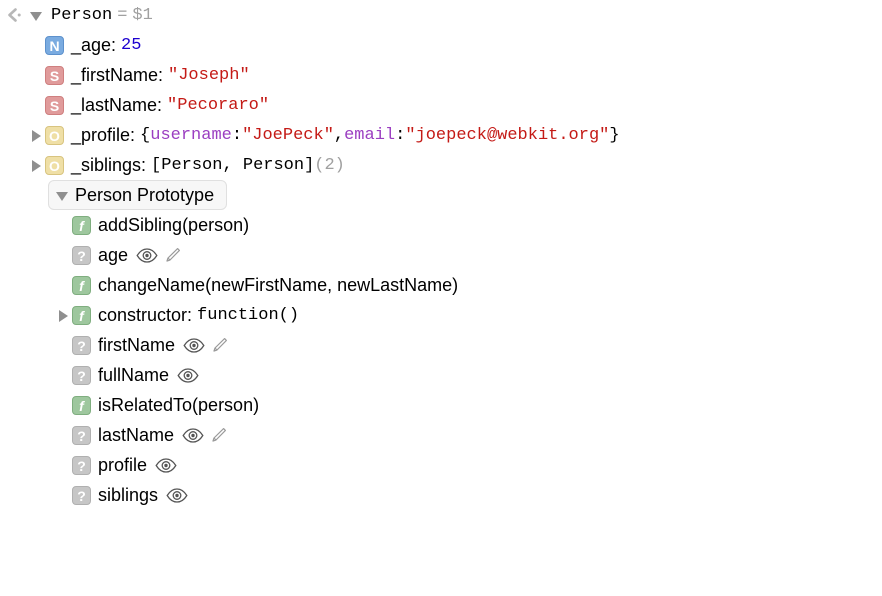  Describe the element at coordinates (288, 135) in the screenshot. I see `property-value-part: "JoePeck"` at that location.